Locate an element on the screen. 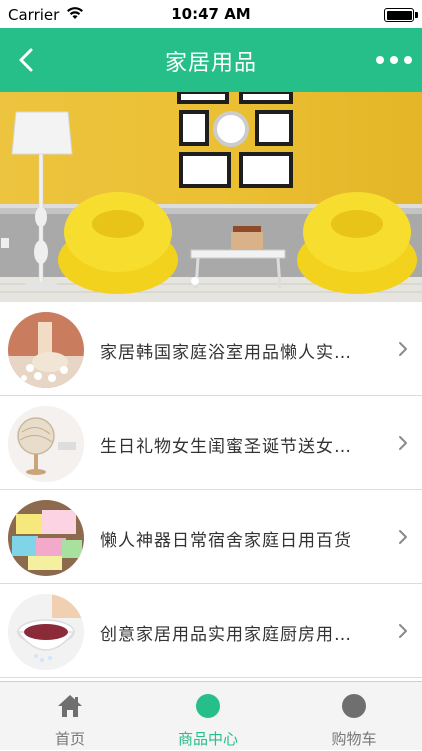  battery-icon is located at coordinates (401, 15).